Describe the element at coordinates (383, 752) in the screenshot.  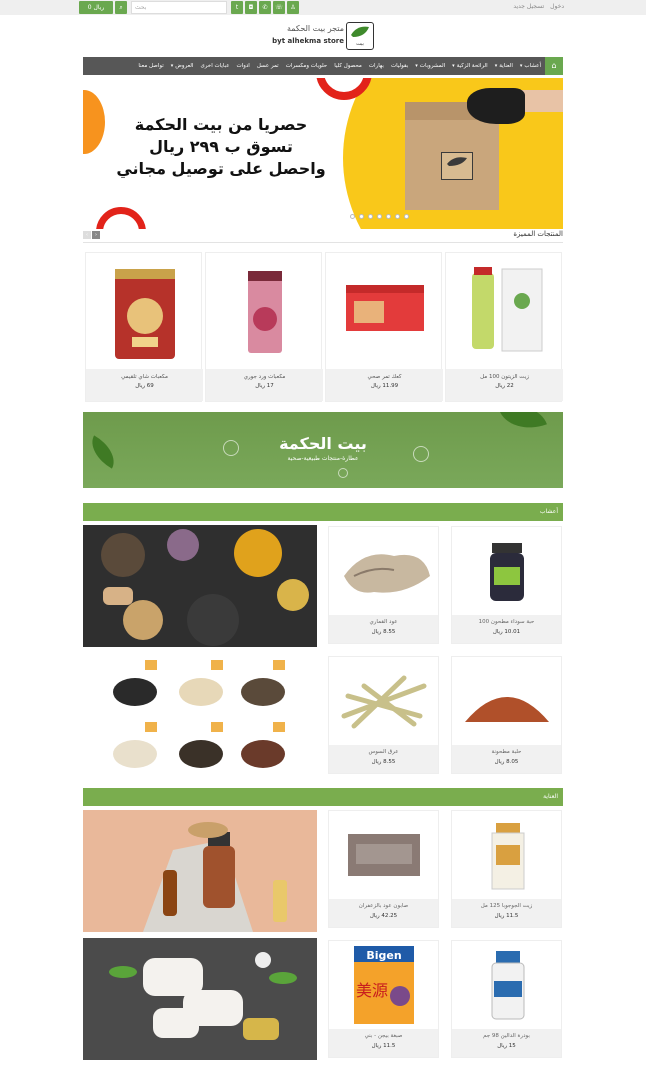
I see `product-name: عرق السوس` at that location.